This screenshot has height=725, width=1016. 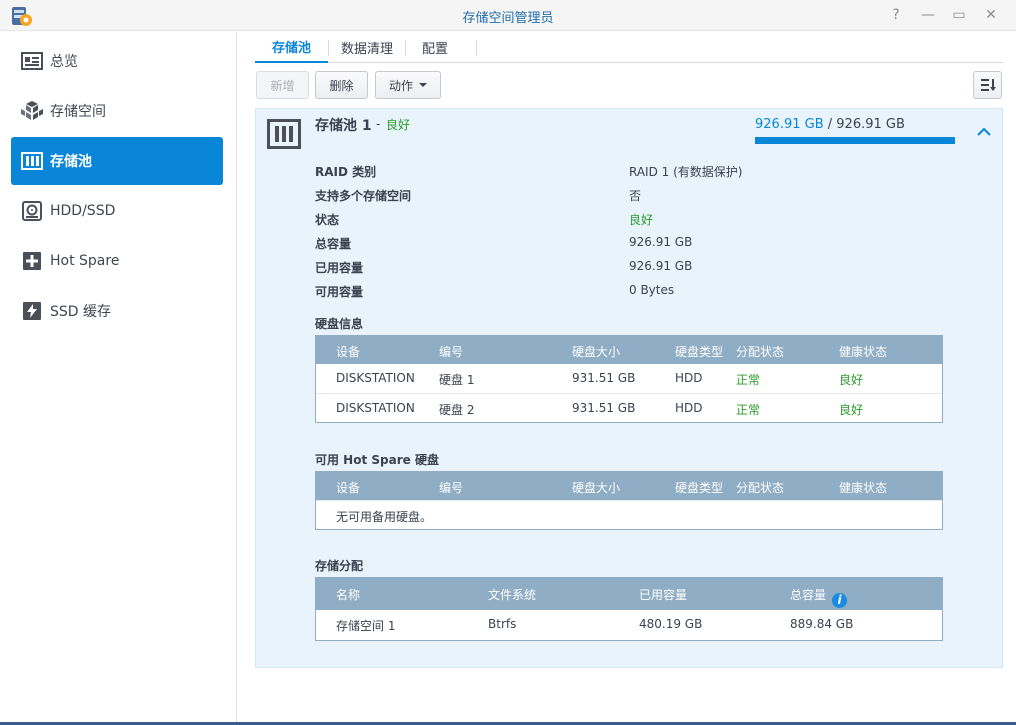 I want to click on chevron-up-icon, so click(x=984, y=131).